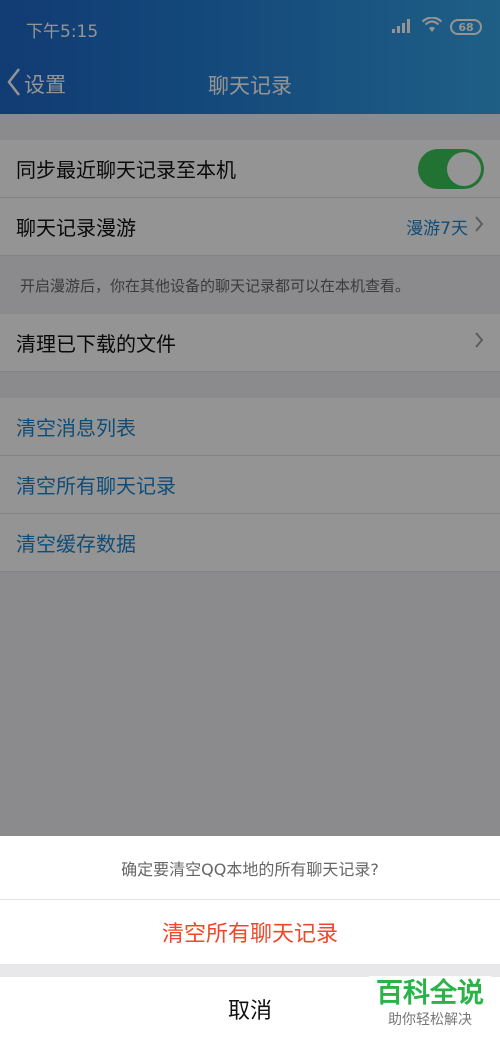 This screenshot has width=500, height=1041. I want to click on watermark-logo: 百科全说 助你轻松解决, so click(430, 1005).